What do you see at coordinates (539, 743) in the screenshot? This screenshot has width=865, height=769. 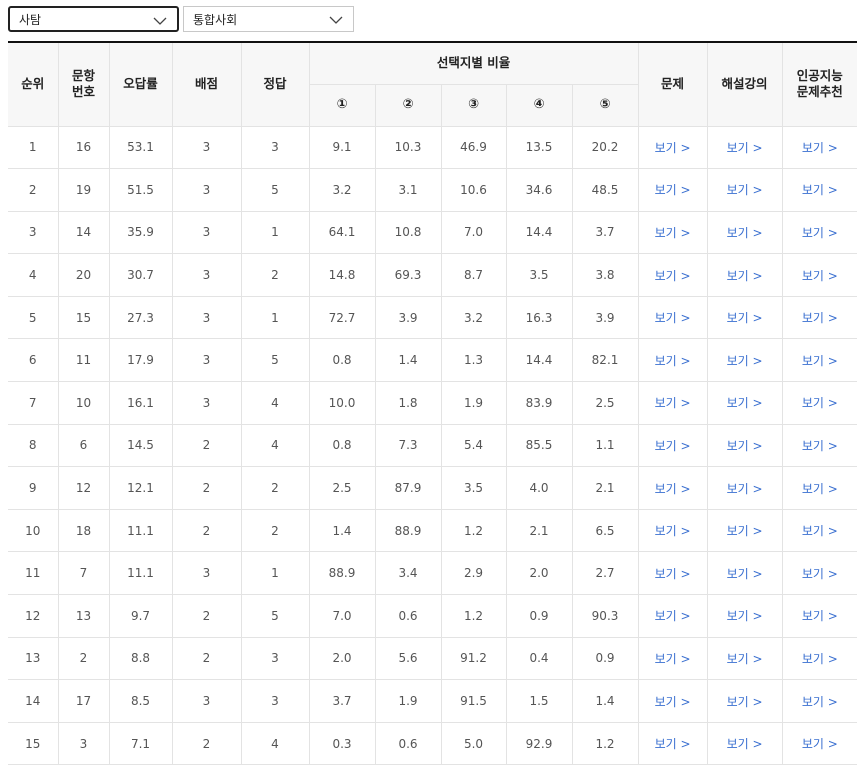 I see `cell-choice-4: 92.9` at bounding box center [539, 743].